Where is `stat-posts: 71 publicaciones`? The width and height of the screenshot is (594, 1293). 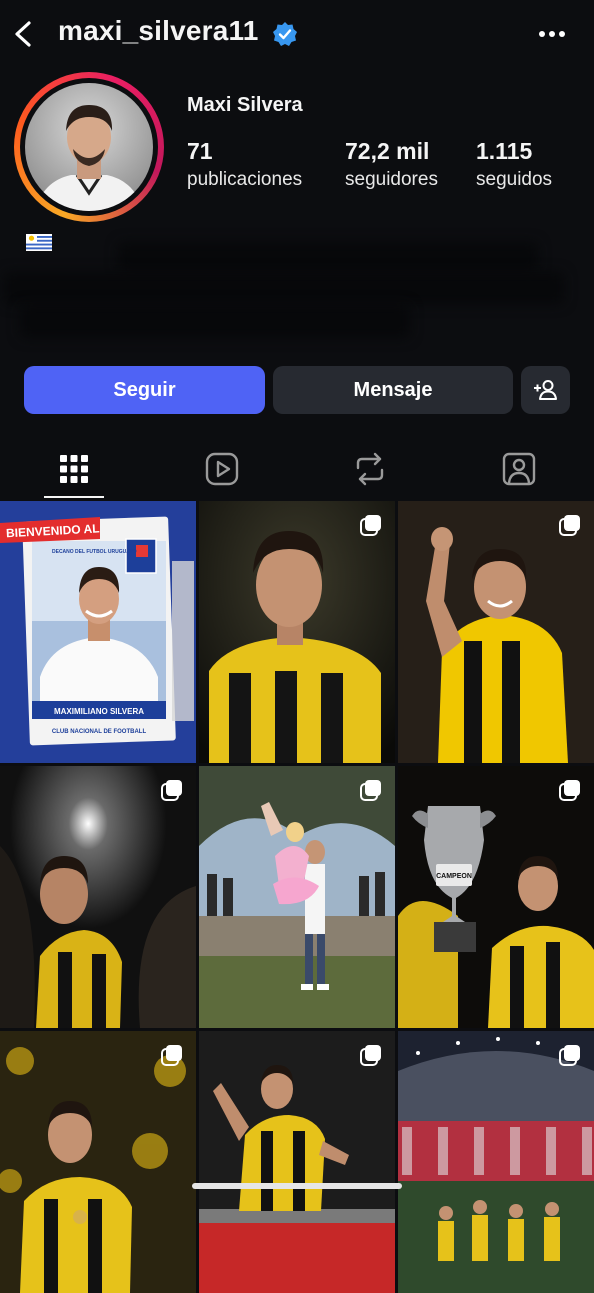
stat-posts: 71 publicaciones is located at coordinates (244, 164).